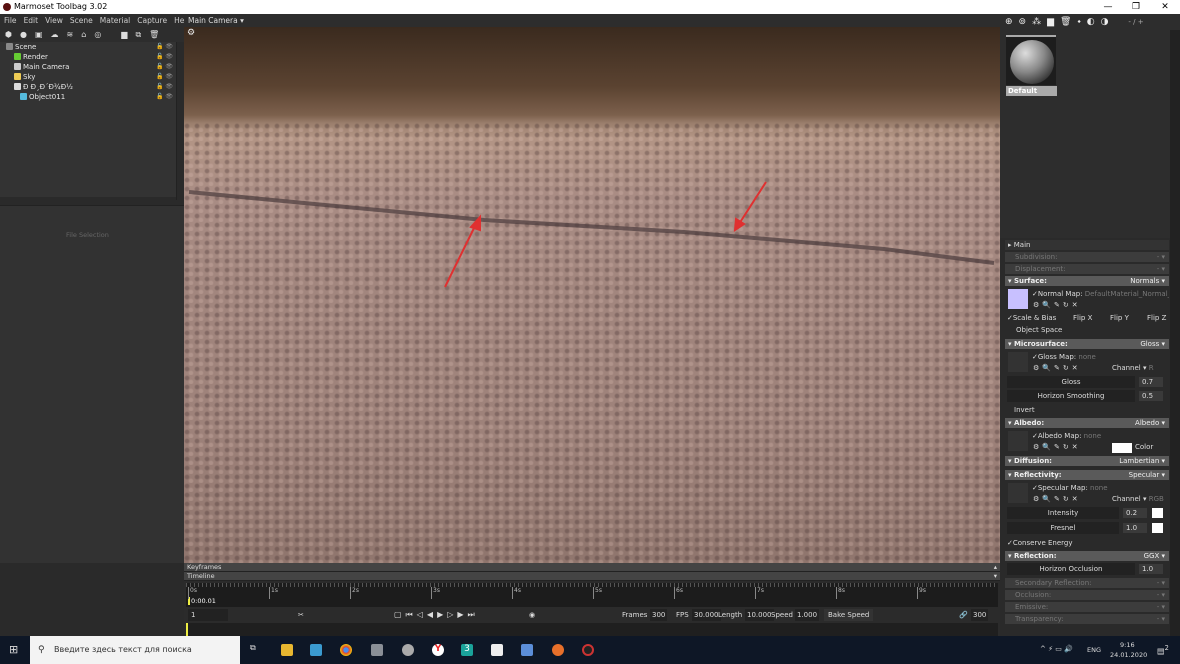  Describe the element at coordinates (88, 77) in the screenshot. I see `tree-item: Sky 🔓 👁` at that location.